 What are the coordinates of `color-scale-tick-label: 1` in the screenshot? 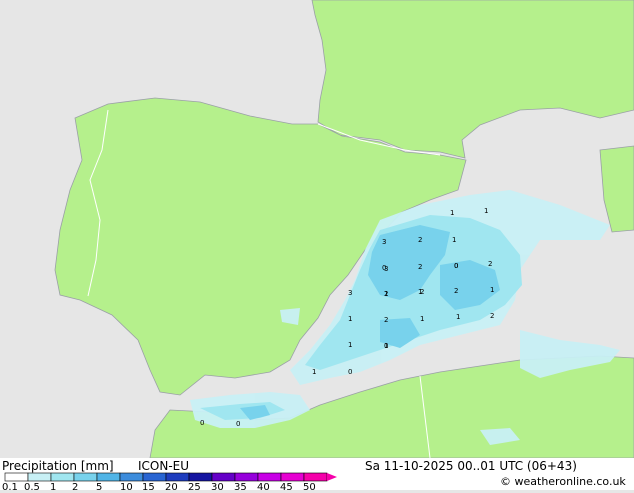 It's located at (53, 487).